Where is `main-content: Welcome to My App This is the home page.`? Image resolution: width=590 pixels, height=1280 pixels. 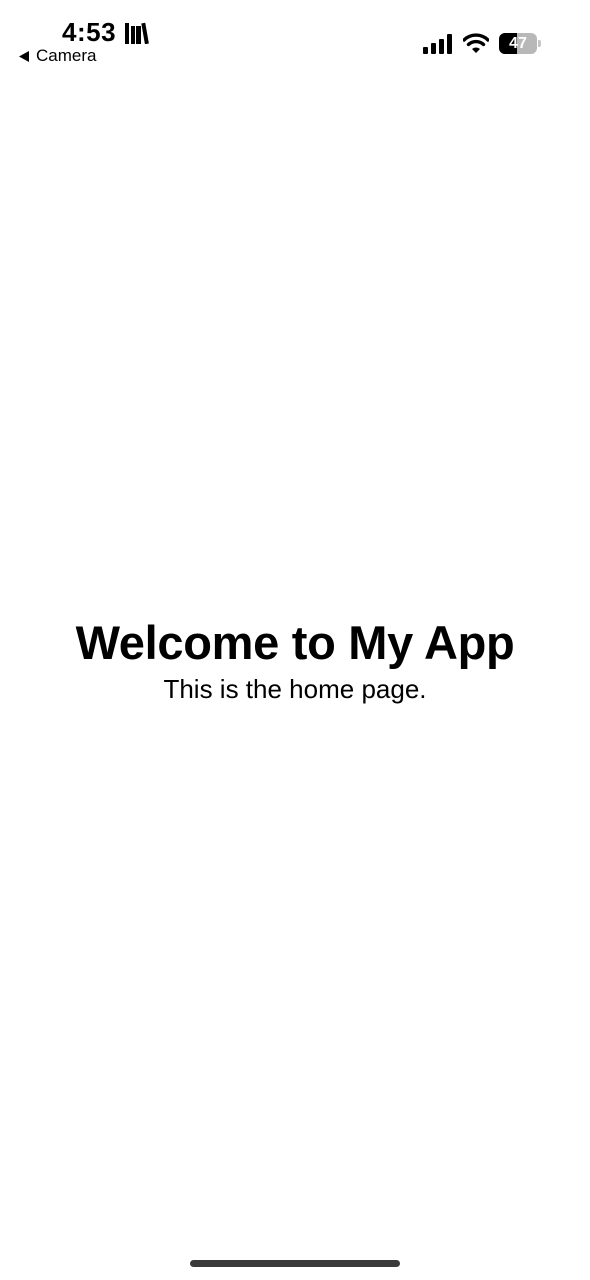 main-content: Welcome to My App This is the home page. is located at coordinates (295, 658).